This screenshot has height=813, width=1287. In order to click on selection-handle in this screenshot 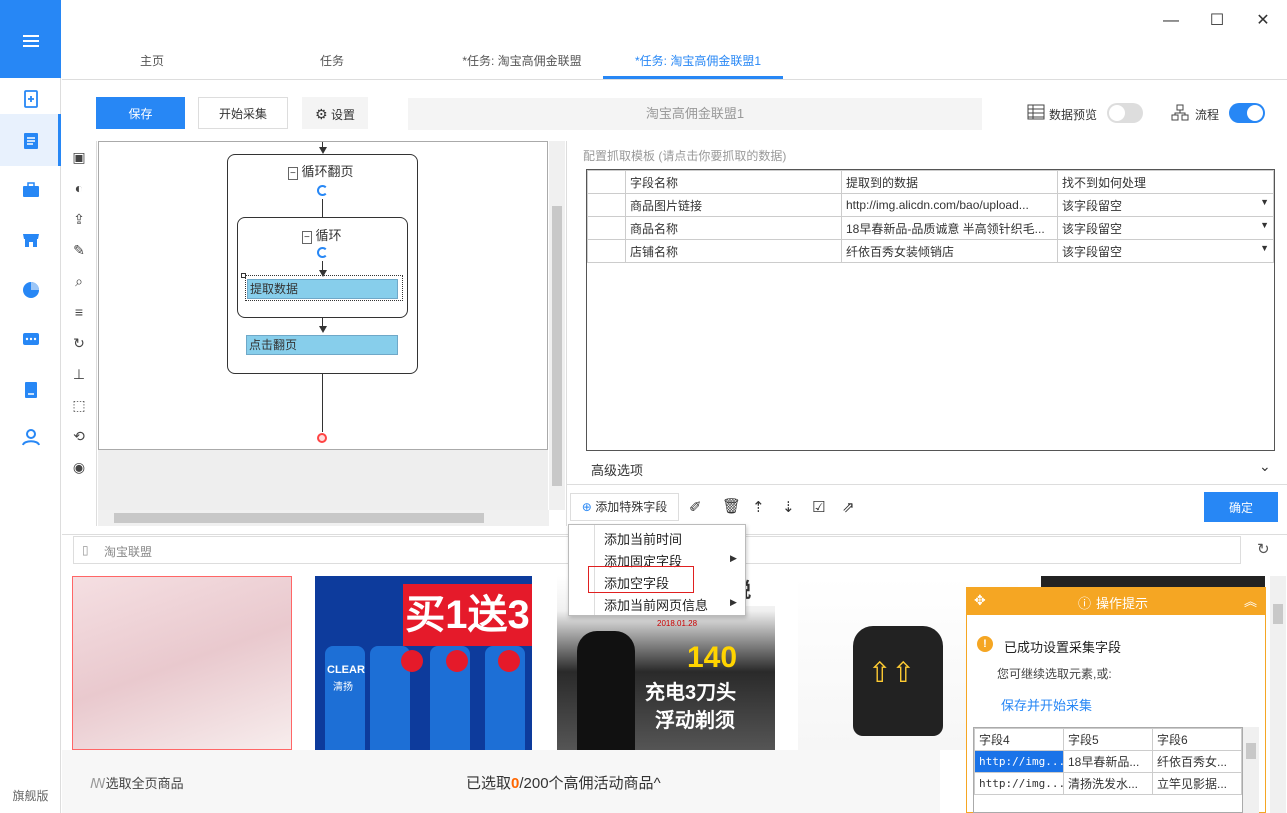, I will do `click(243, 275)`.